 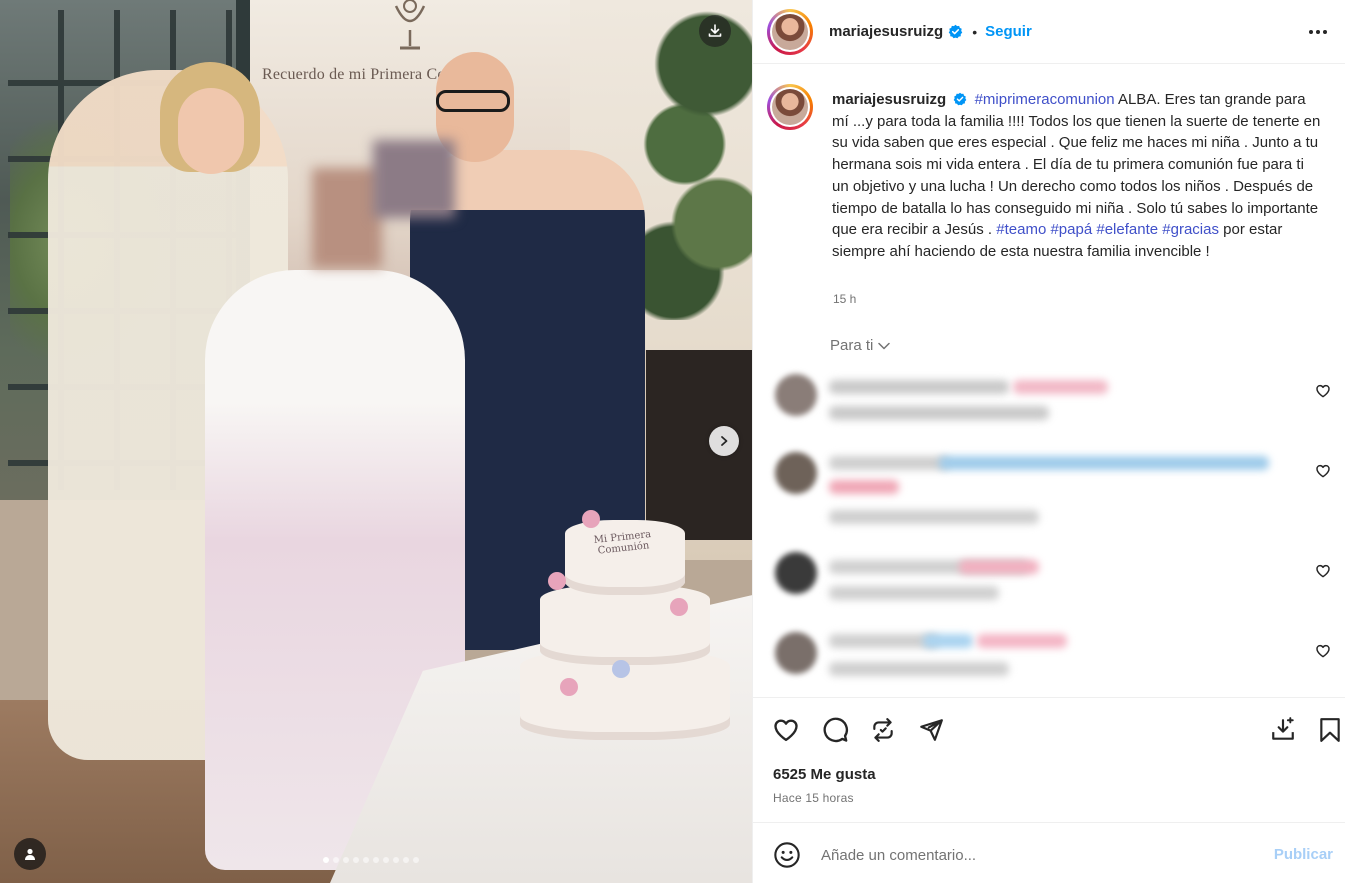 What do you see at coordinates (813, 798) in the screenshot?
I see `post-time-ago: Hace 15 horas` at bounding box center [813, 798].